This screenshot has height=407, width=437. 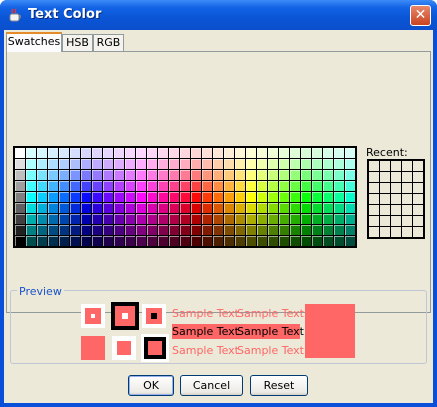 What do you see at coordinates (211, 385) in the screenshot?
I see `cancel-button: Cancel` at bounding box center [211, 385].